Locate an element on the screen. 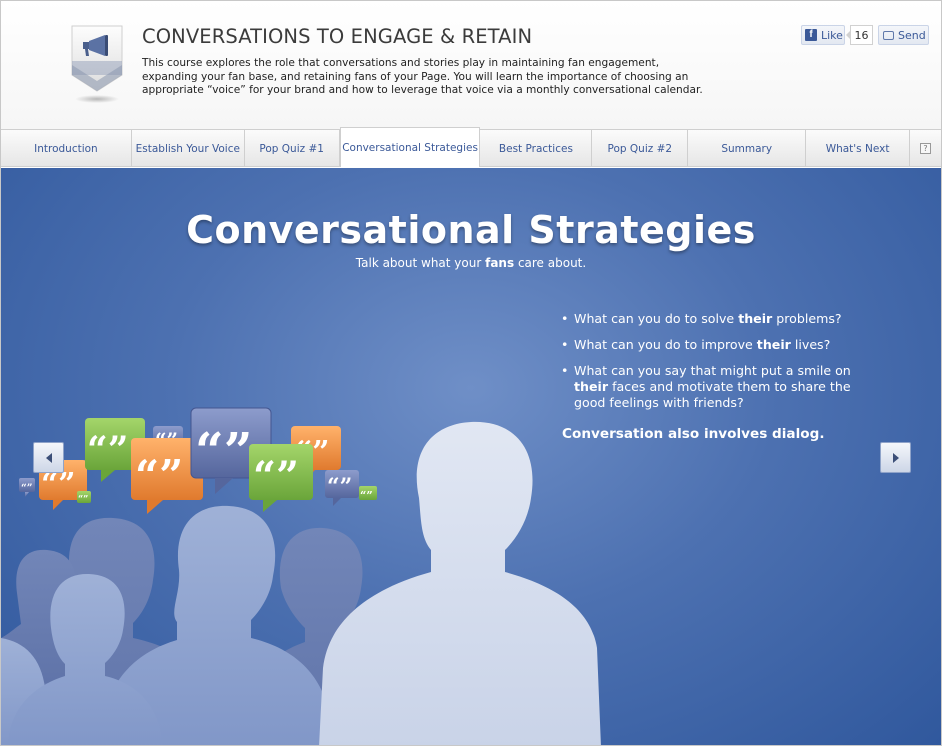 This screenshot has width=942, height=746. tab-establish-your-voice: Establish Your Voice is located at coordinates (188, 148).